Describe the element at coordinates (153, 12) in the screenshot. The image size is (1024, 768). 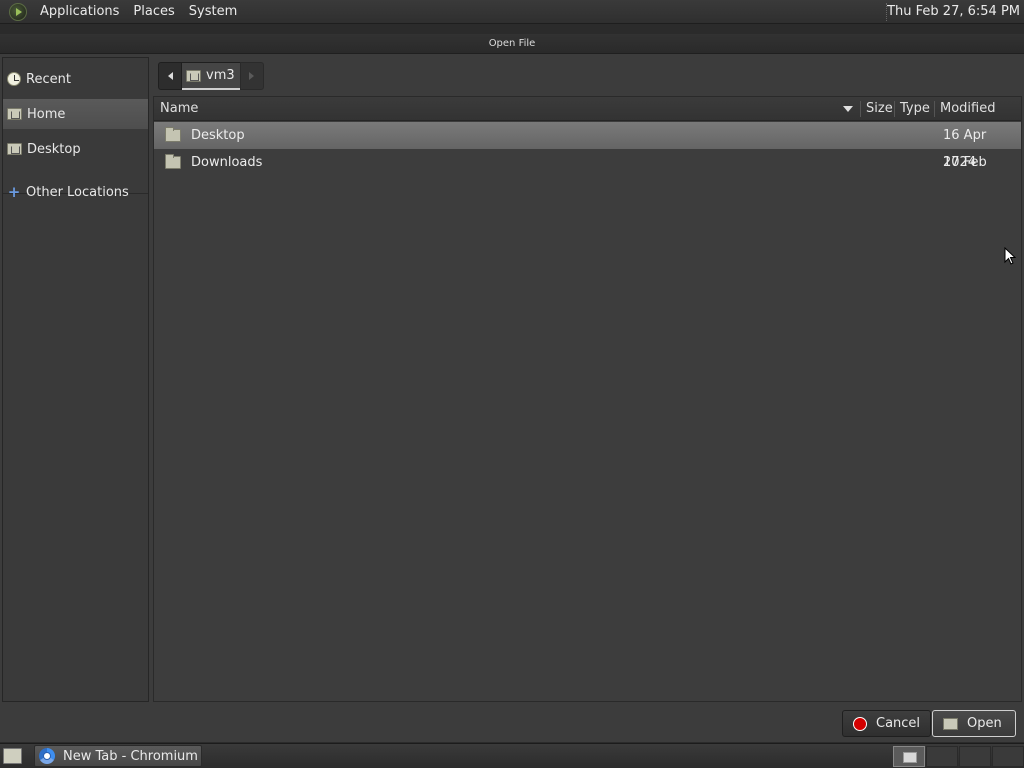
I see `menu-places: Places` at that location.